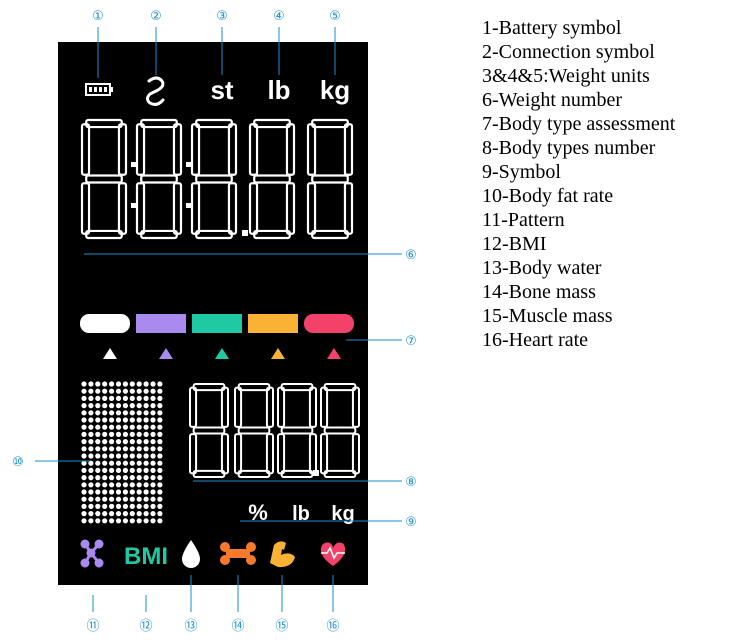 Image resolution: width=755 pixels, height=642 pixels. I want to click on callout-12: ⑫, so click(145, 626).